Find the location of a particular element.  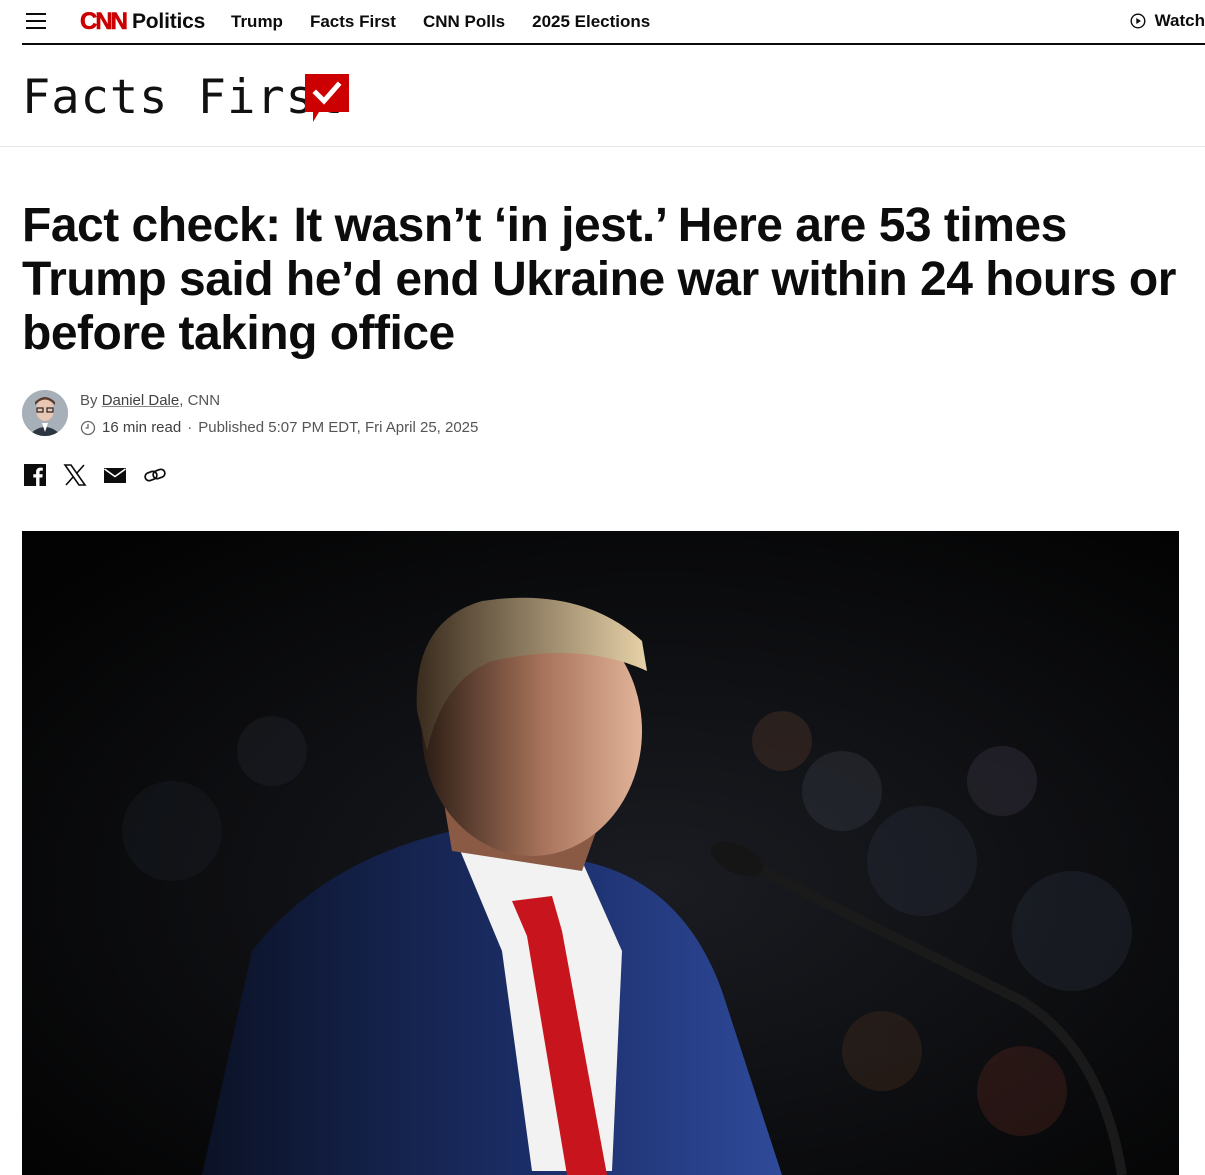

facts-first-title: Facts First is located at coordinates (183, 97).